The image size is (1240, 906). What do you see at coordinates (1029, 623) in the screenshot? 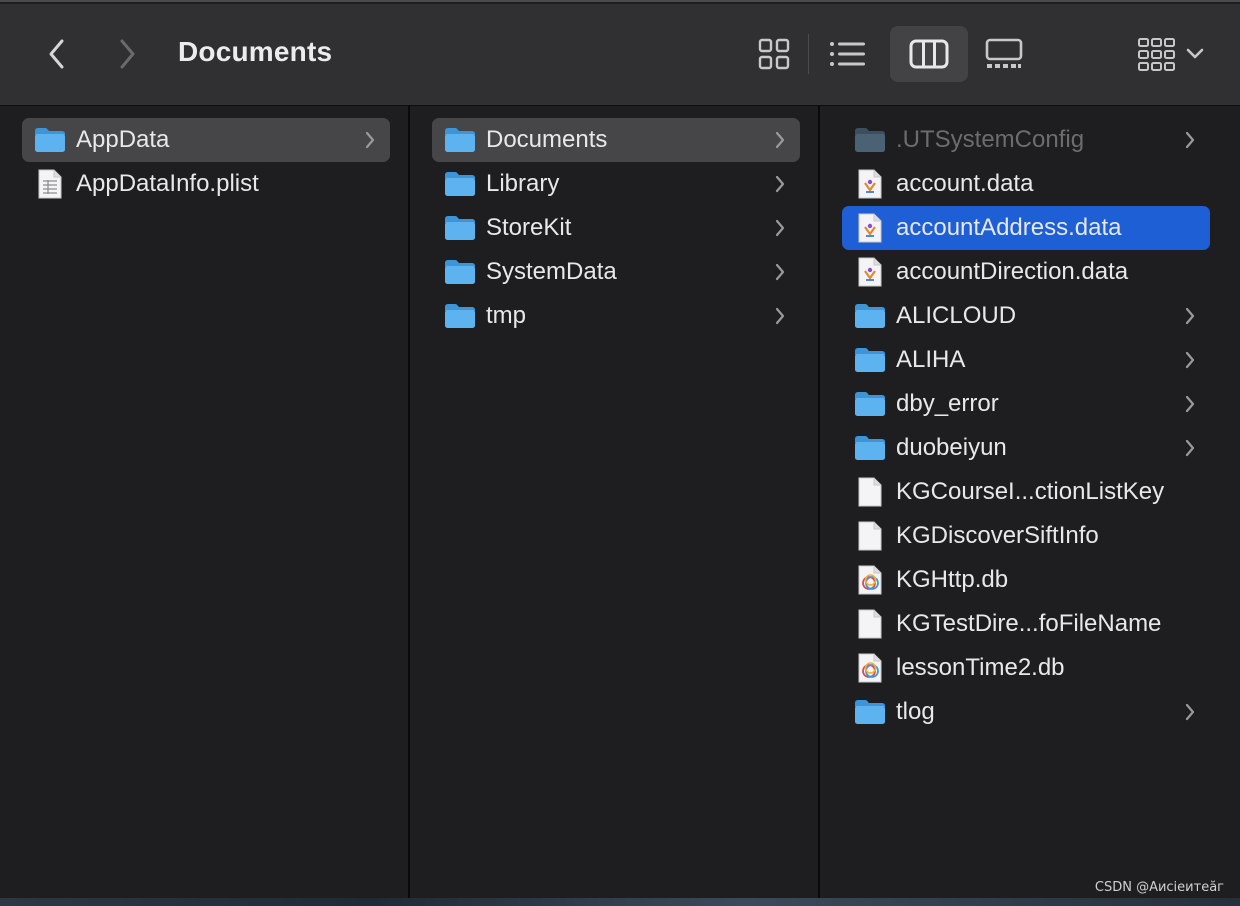
I see `item-label: KGTestDire...foFileName` at bounding box center [1029, 623].